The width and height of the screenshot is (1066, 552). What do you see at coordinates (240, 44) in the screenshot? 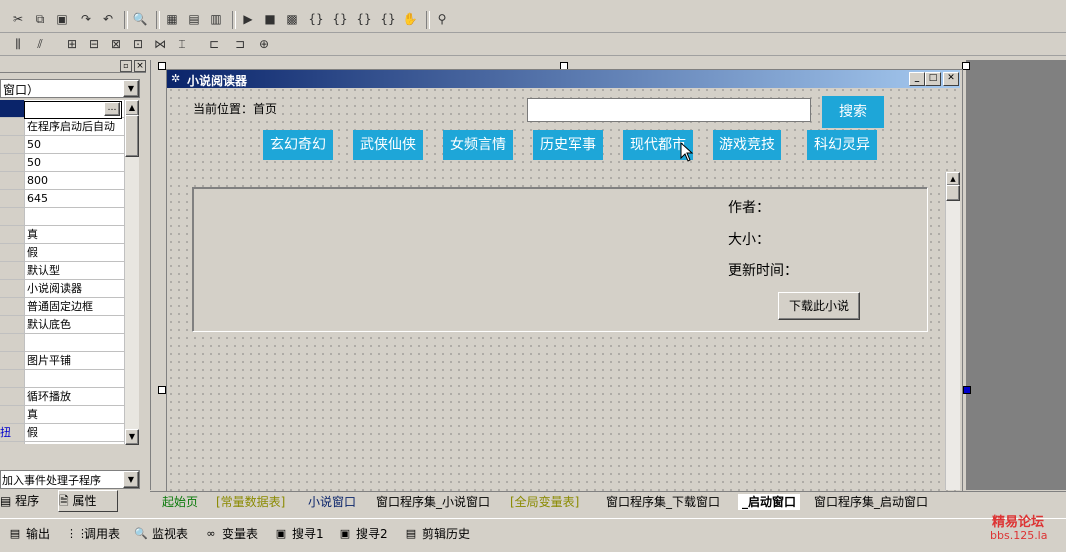
I see `align-icon: ⊐` at bounding box center [240, 44].